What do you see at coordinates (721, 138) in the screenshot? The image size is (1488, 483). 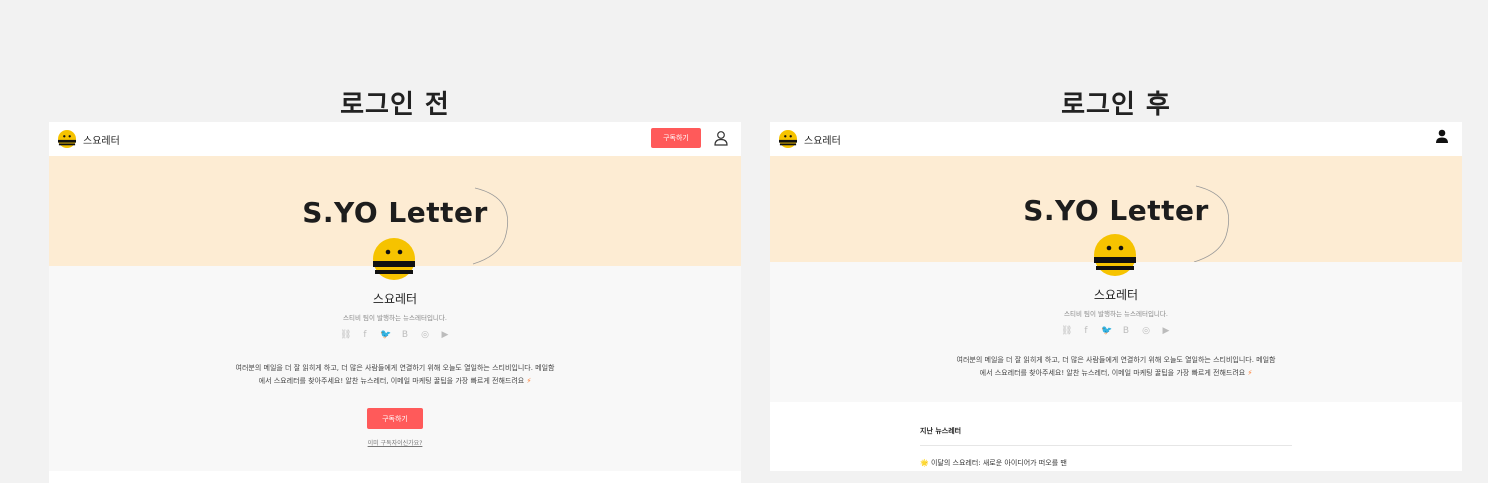 I see `user-outline-icon` at bounding box center [721, 138].